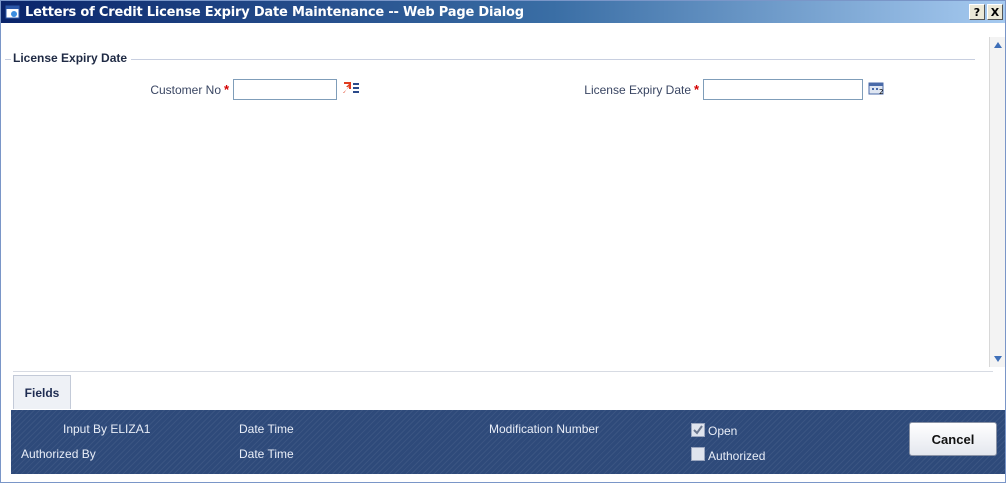 The width and height of the screenshot is (1006, 483). What do you see at coordinates (997, 202) in the screenshot?
I see `vertical-scrollbar` at bounding box center [997, 202].